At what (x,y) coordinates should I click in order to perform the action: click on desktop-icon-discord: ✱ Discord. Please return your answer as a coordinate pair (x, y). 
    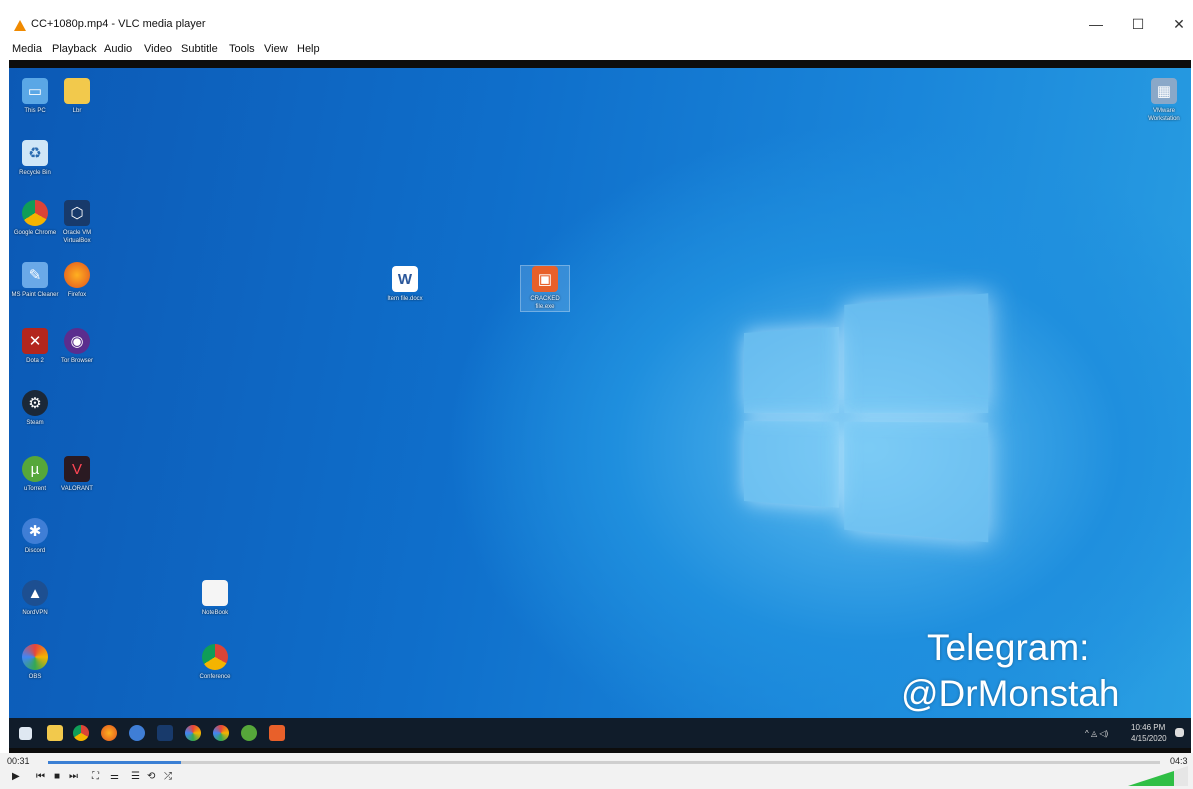
    Looking at the image, I should click on (35, 536).